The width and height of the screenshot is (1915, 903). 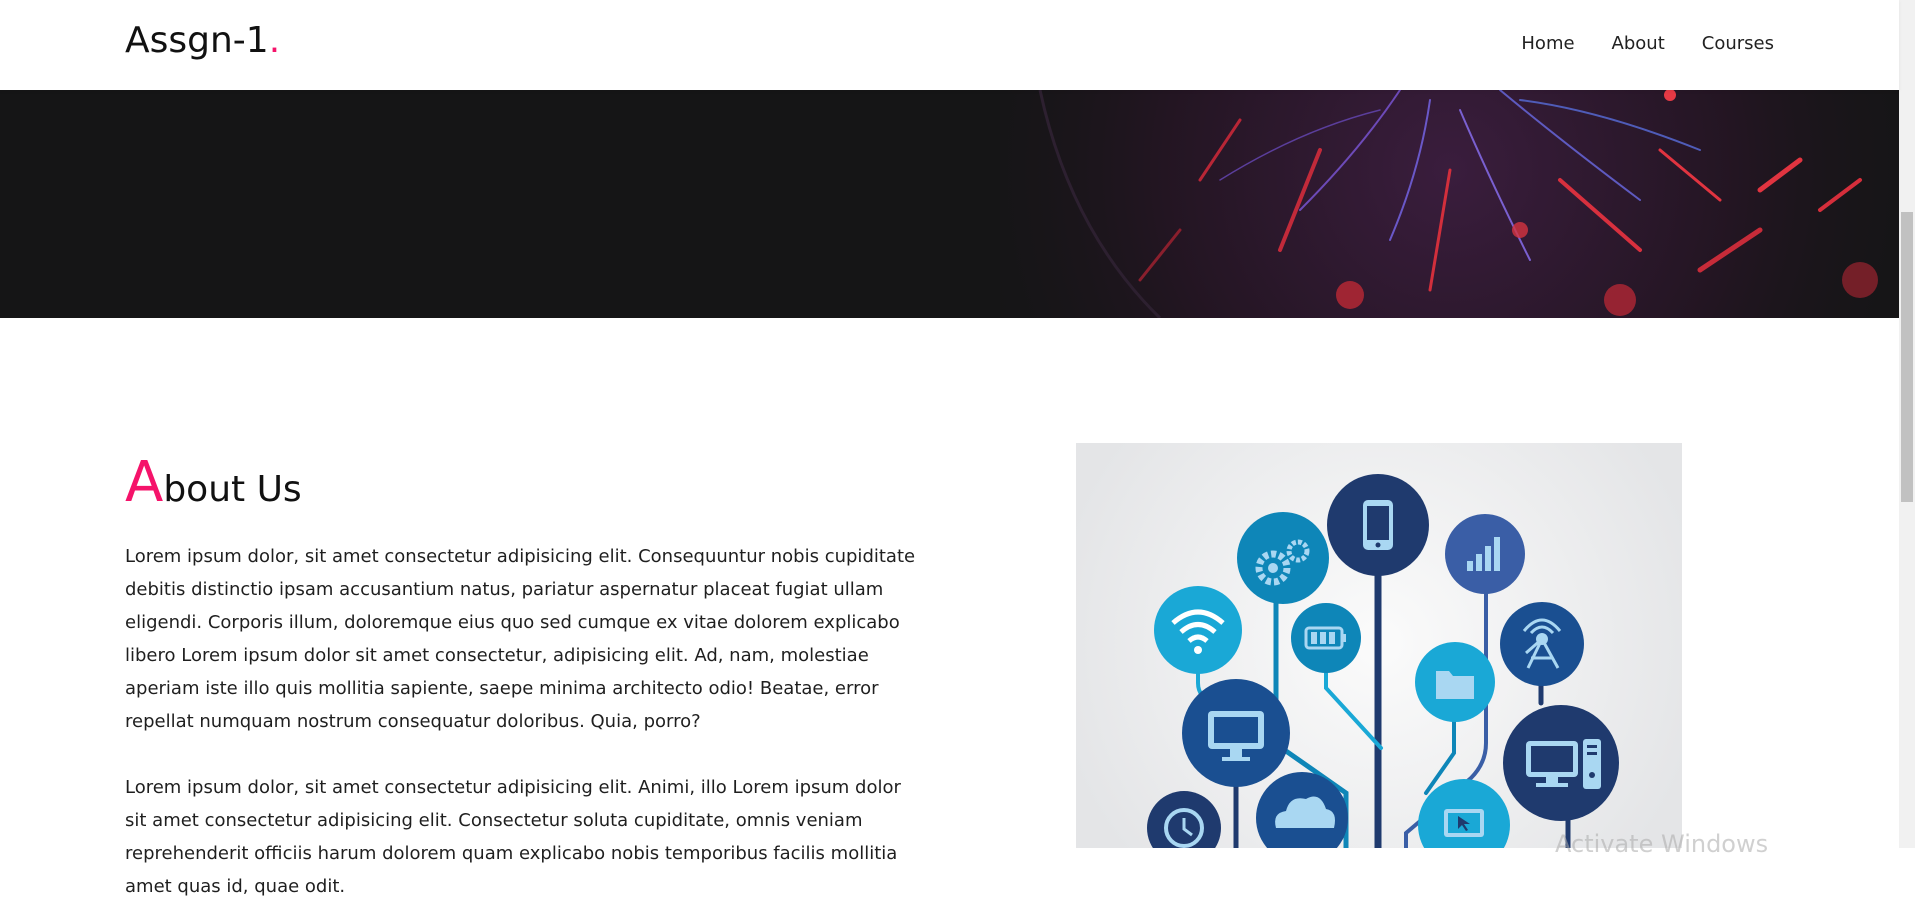 I want to click on about-heading-rest: bout Us, so click(x=232, y=489).